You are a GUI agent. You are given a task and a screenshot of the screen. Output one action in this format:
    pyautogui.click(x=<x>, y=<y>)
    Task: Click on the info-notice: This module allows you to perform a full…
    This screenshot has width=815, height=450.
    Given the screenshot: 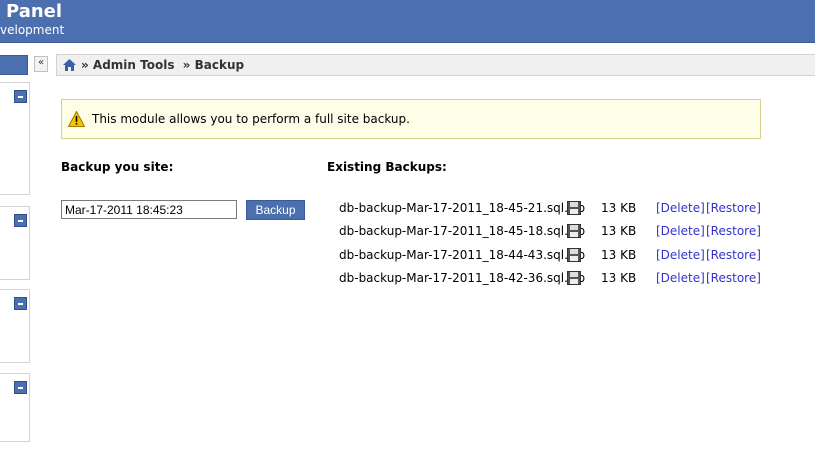 What is the action you would take?
    pyautogui.click(x=411, y=119)
    